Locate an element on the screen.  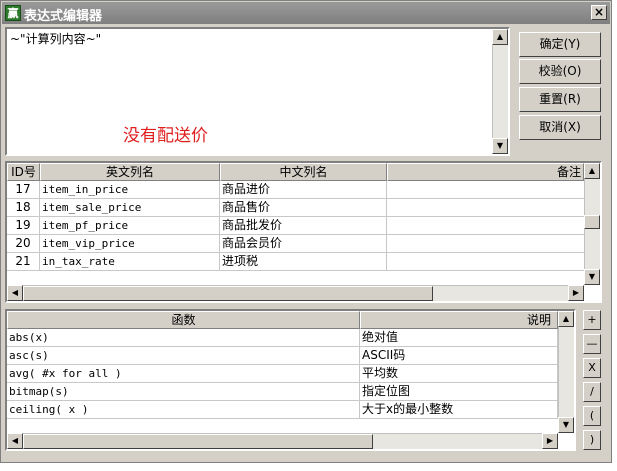
title-bar: 赢 表达式编辑器 × is located at coordinates (306, 13).